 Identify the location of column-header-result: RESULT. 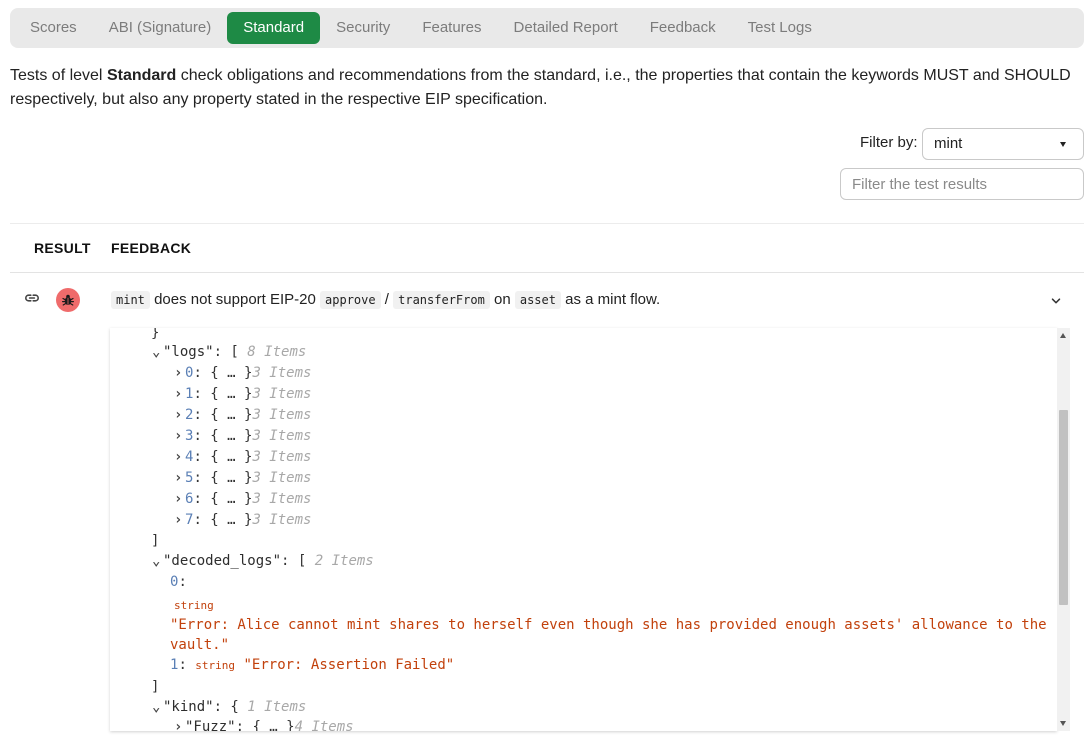
(62, 248).